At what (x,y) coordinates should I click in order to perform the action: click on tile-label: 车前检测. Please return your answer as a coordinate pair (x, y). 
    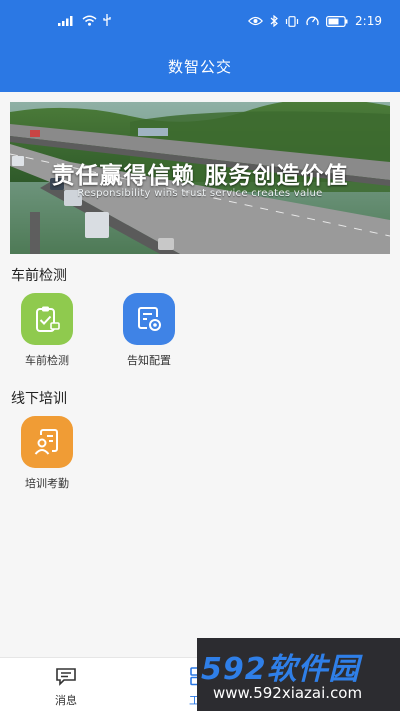
    Looking at the image, I should click on (47, 360).